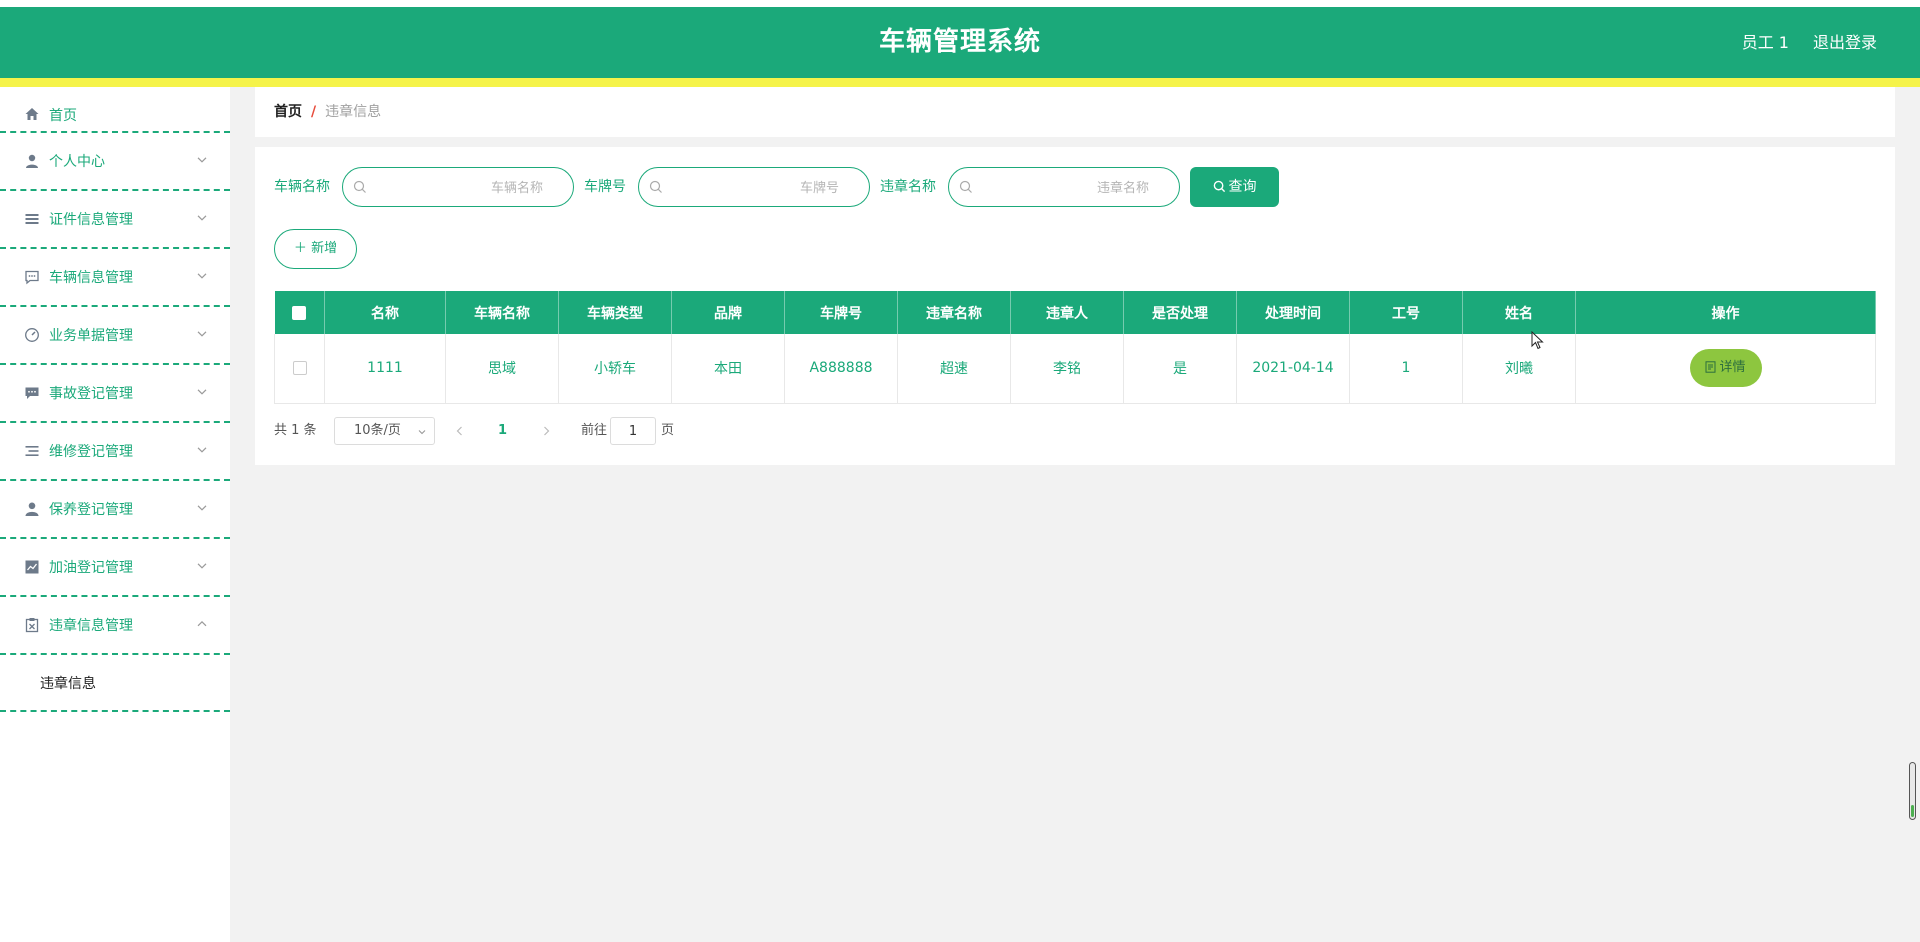  Describe the element at coordinates (1519, 312) in the screenshot. I see `column-header: 姓名` at that location.